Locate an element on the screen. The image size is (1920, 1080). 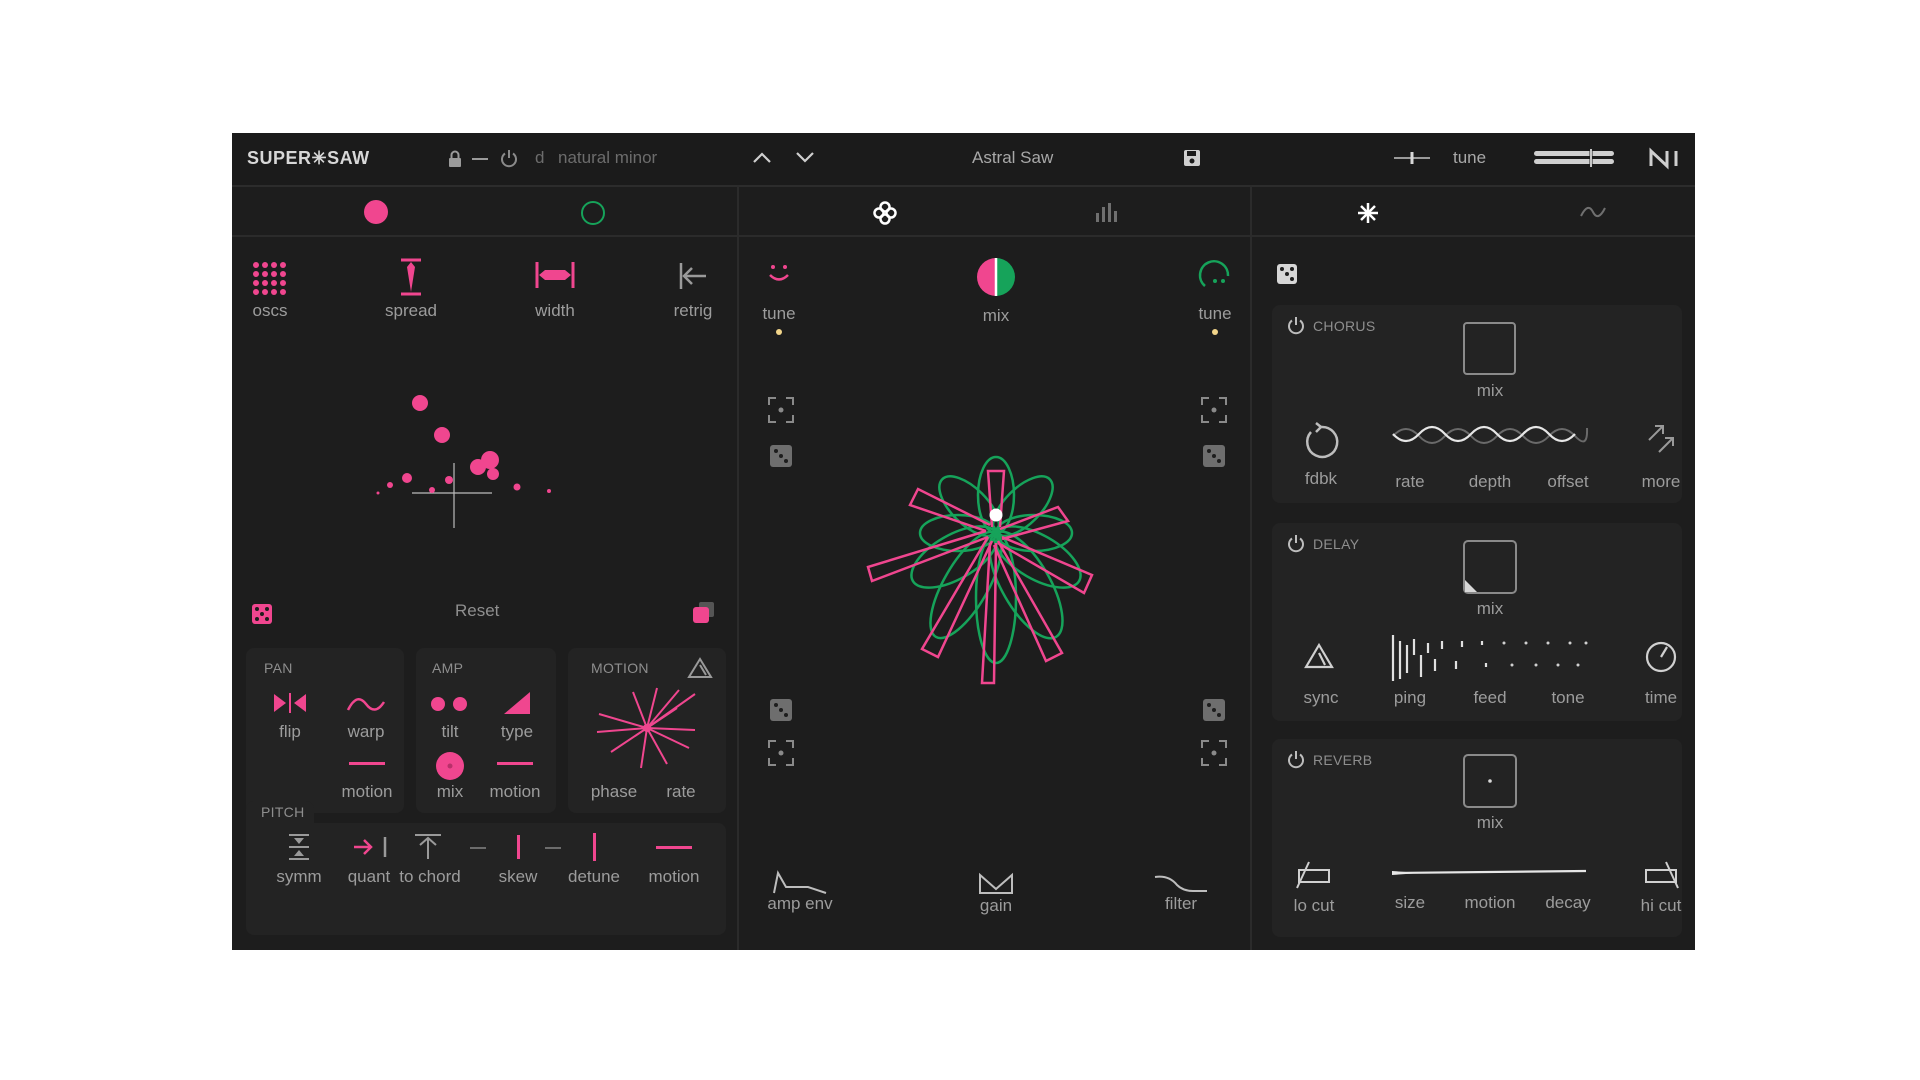
motion-shape-icon is located at coordinates (700, 668).